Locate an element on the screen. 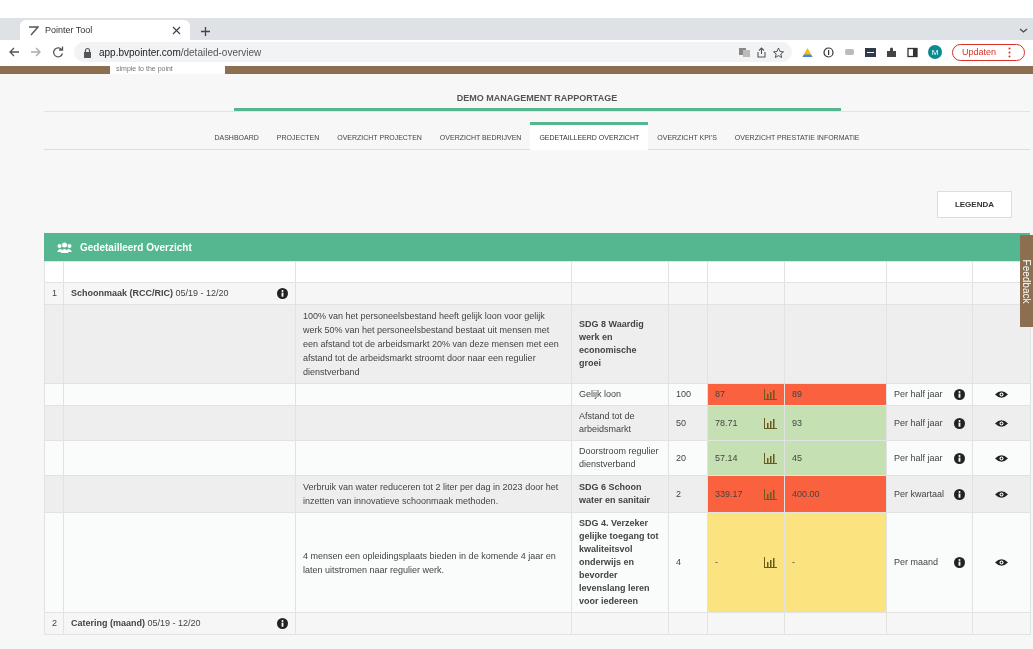 The height and width of the screenshot is (649, 1033). score-value: 57.14 is located at coordinates (726, 458).